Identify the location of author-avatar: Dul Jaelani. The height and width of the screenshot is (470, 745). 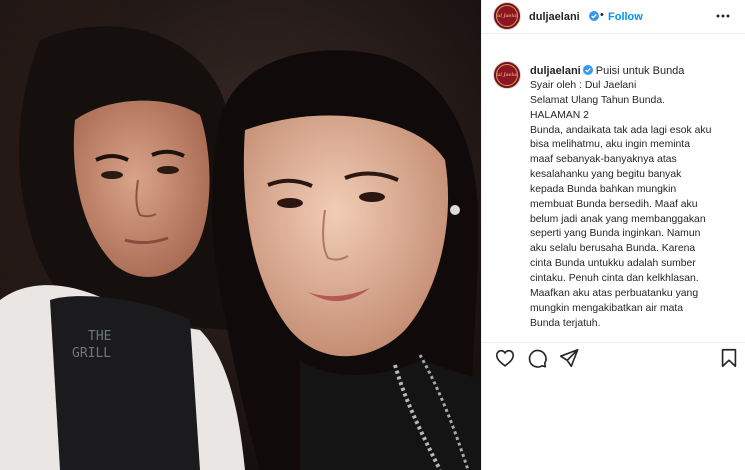
(507, 16).